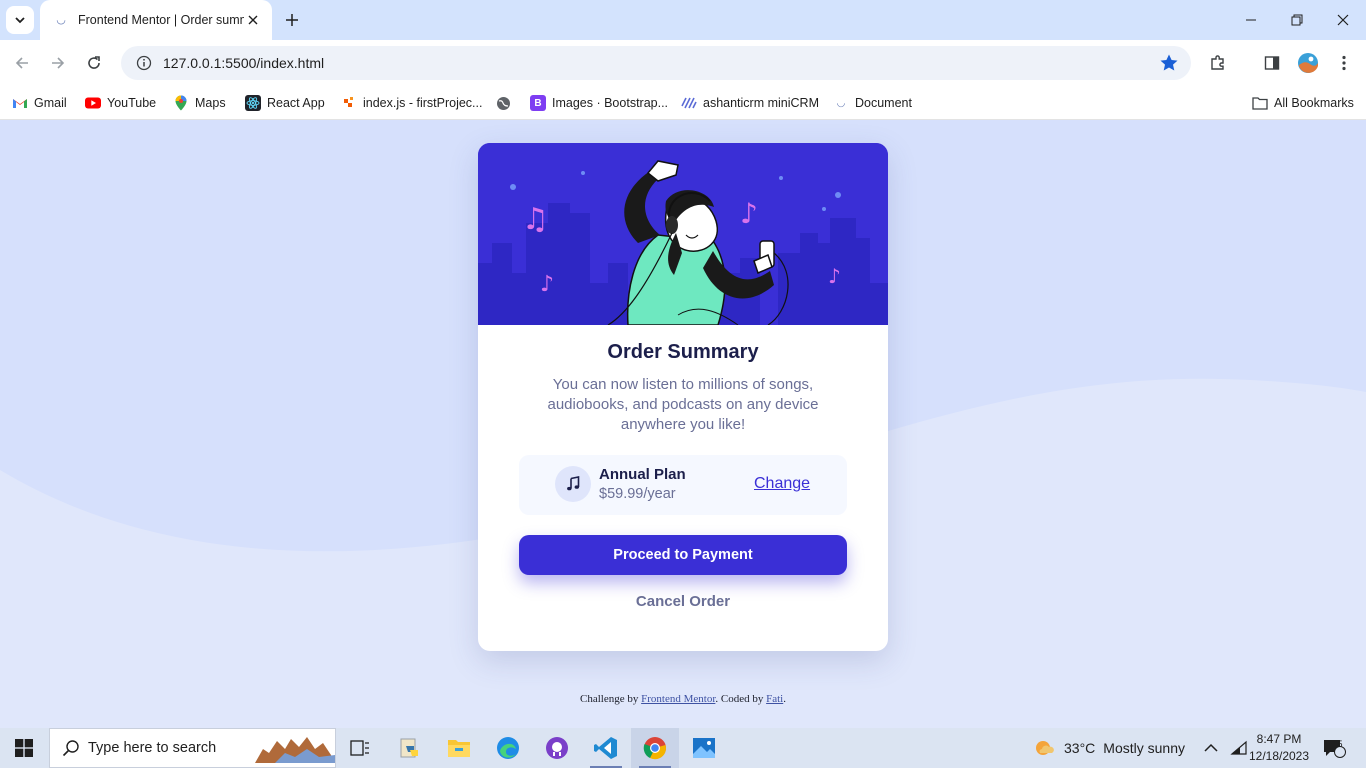  I want to click on bookmark-youtube: YouTube, so click(120, 103).